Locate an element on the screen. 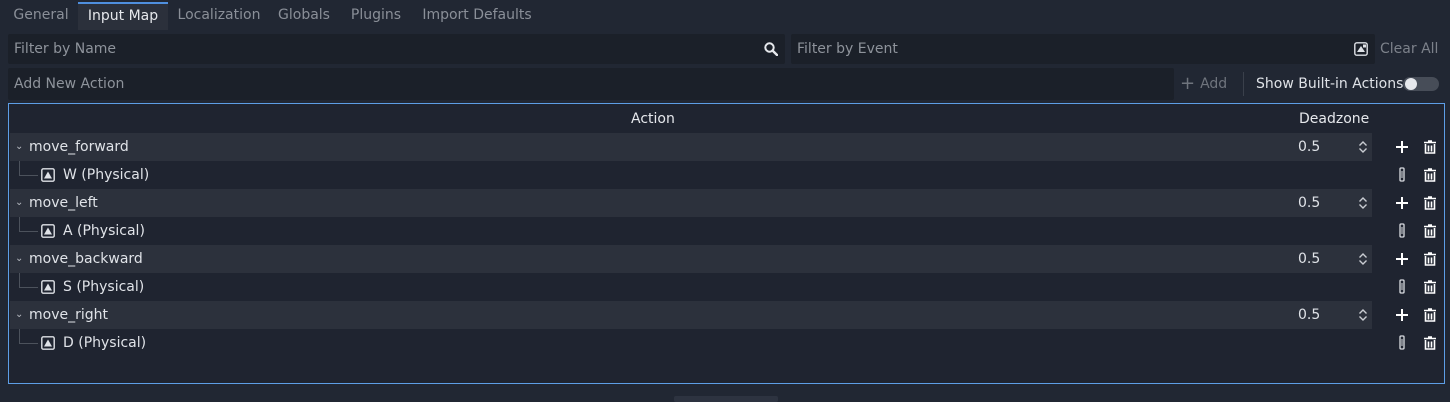  event-label: A (Physical) is located at coordinates (104, 231).